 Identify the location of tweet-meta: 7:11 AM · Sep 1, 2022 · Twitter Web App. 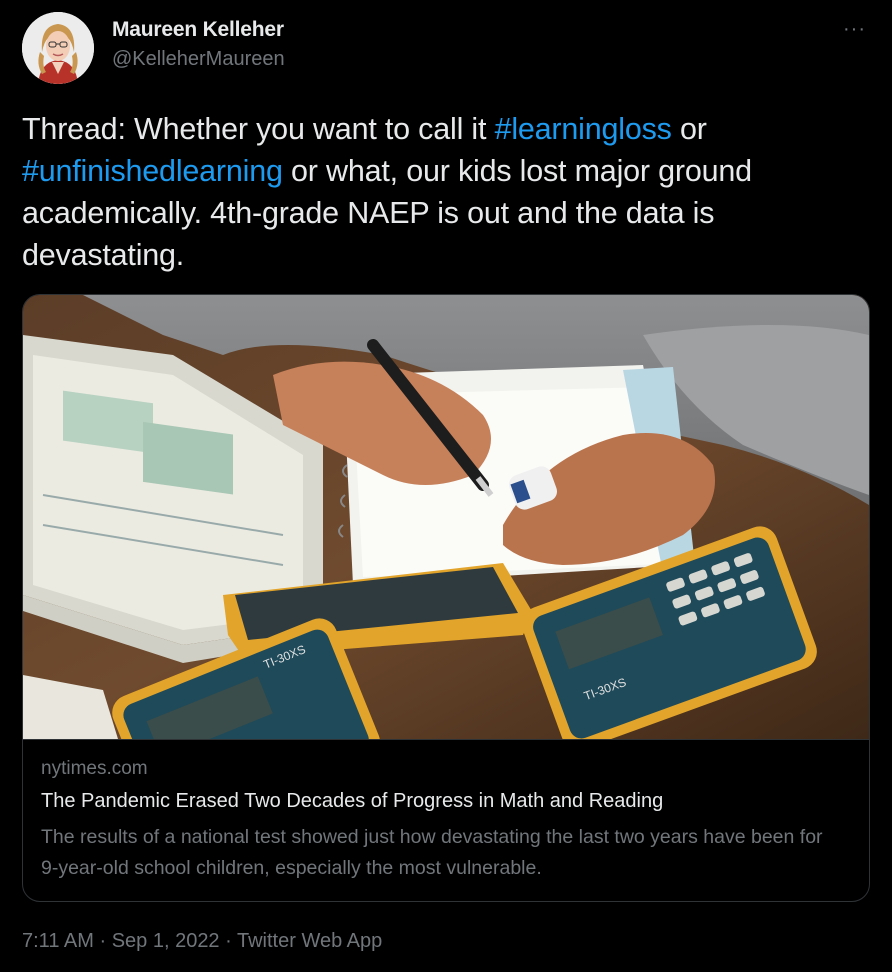
(202, 941).